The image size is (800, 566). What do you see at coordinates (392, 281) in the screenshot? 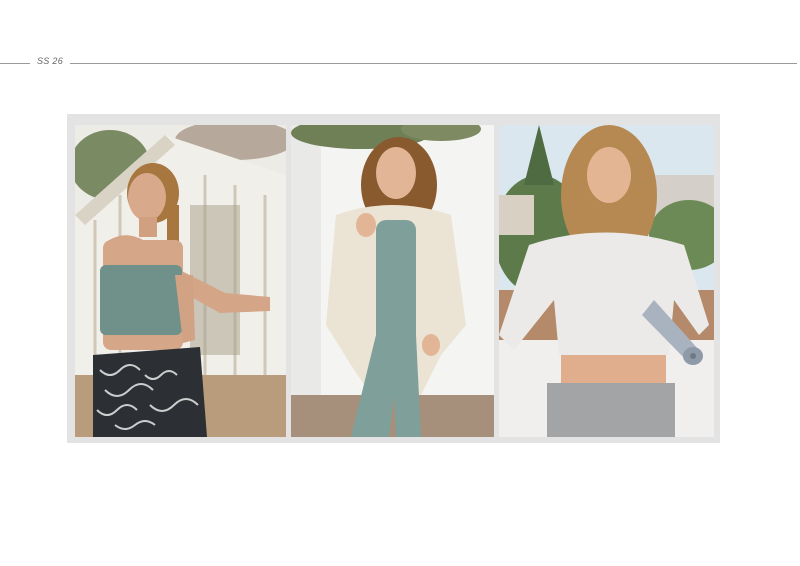
I see `photo-cream-fleece-jacket-sage-set` at bounding box center [392, 281].